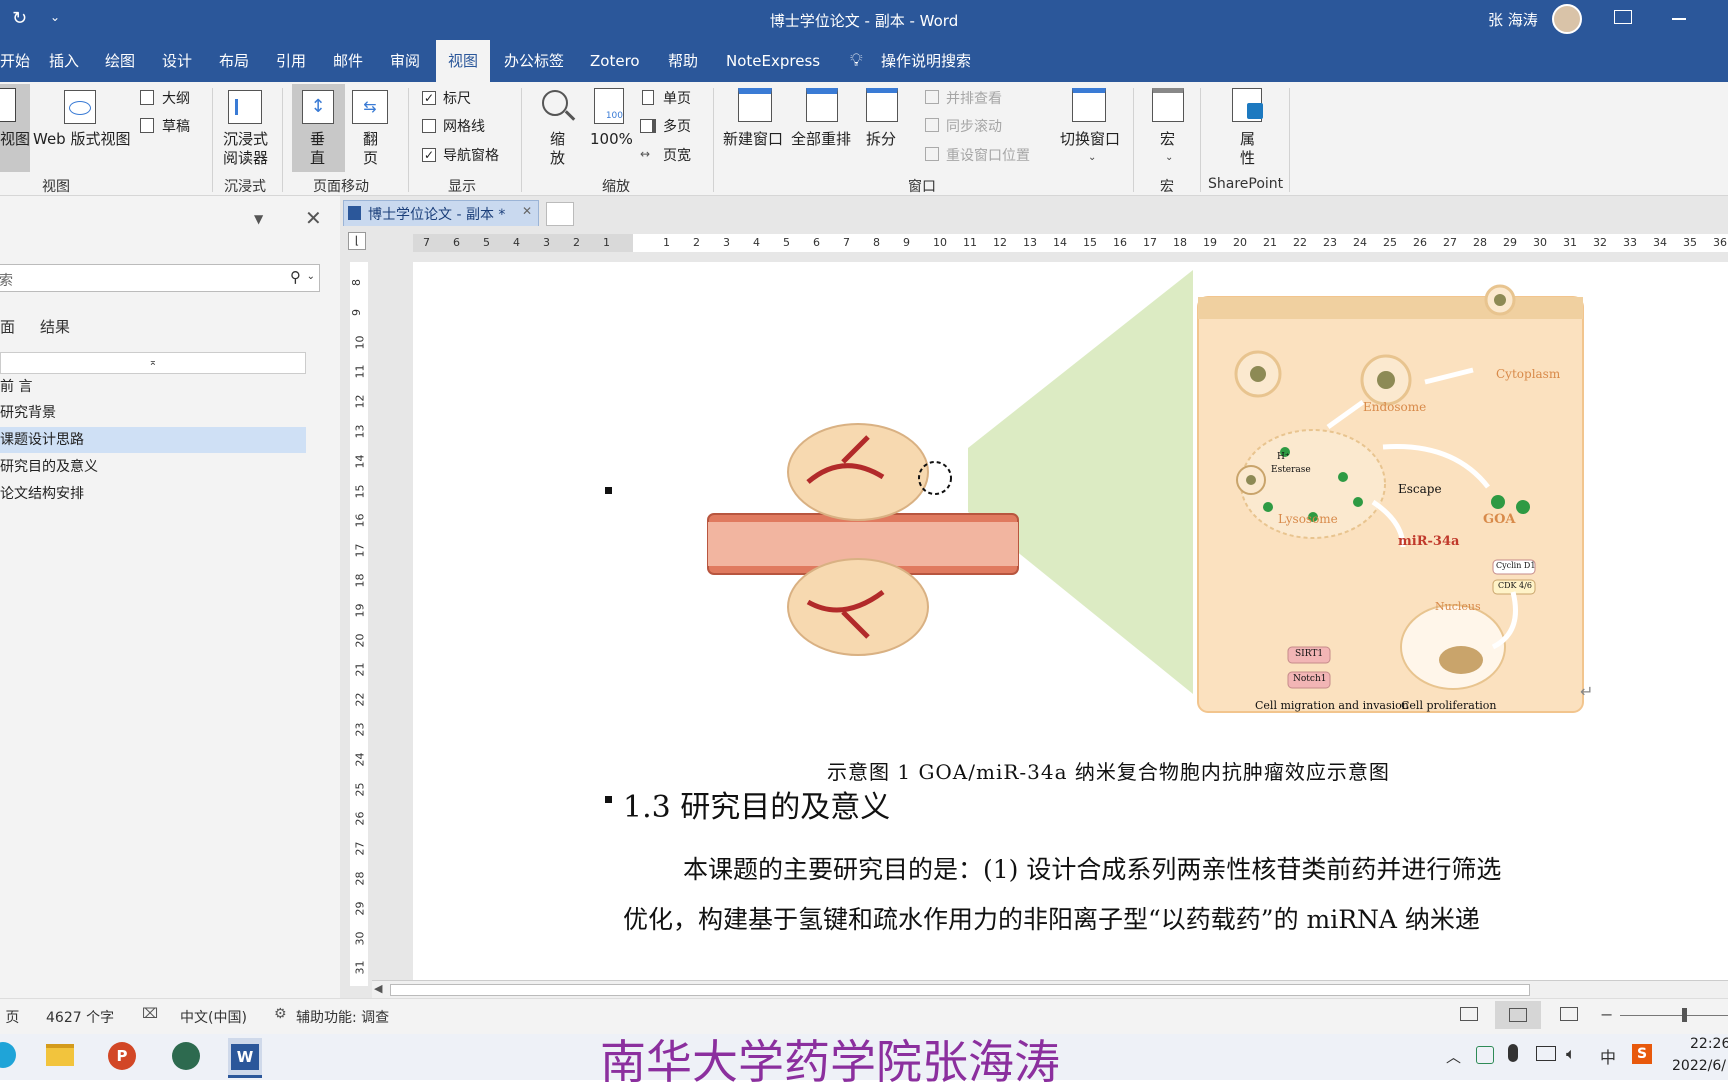 The height and width of the screenshot is (1092, 1728). I want to click on status-word-count: 4627 个字, so click(80, 1017).